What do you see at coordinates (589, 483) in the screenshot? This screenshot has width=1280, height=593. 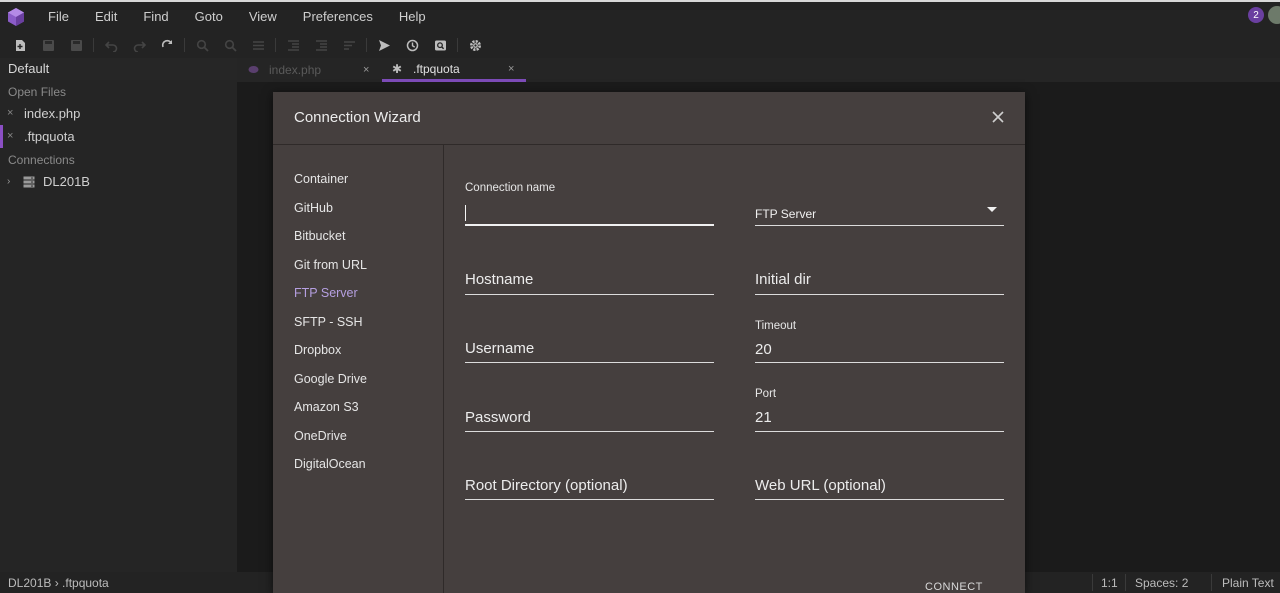 I see `root-directory-field: Root Directory (optional)` at bounding box center [589, 483].